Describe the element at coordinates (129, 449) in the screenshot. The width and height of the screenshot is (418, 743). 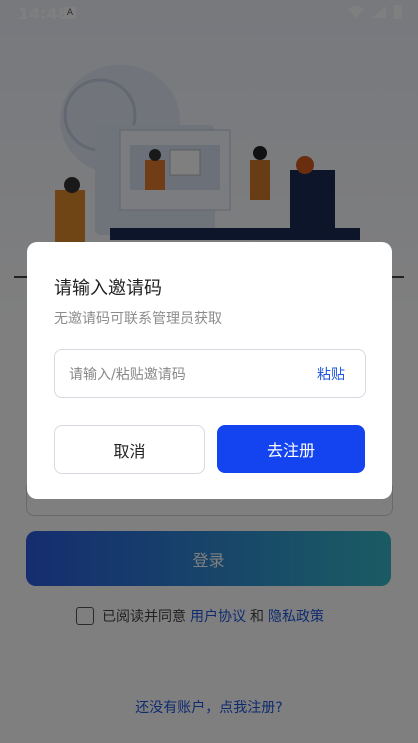
I see `cancel-button: 取消` at that location.